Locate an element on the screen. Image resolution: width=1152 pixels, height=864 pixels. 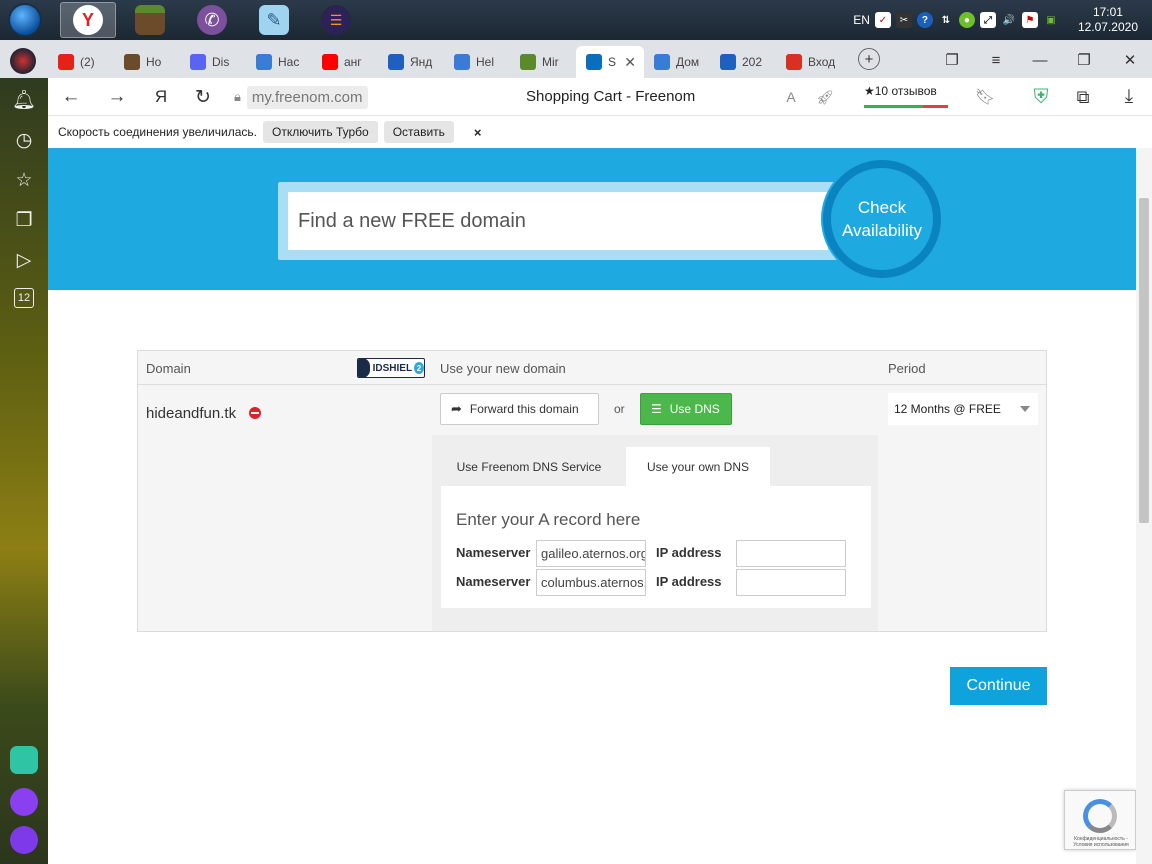
disable-turbo-button: Отключить Турбо is located at coordinates (320, 132).